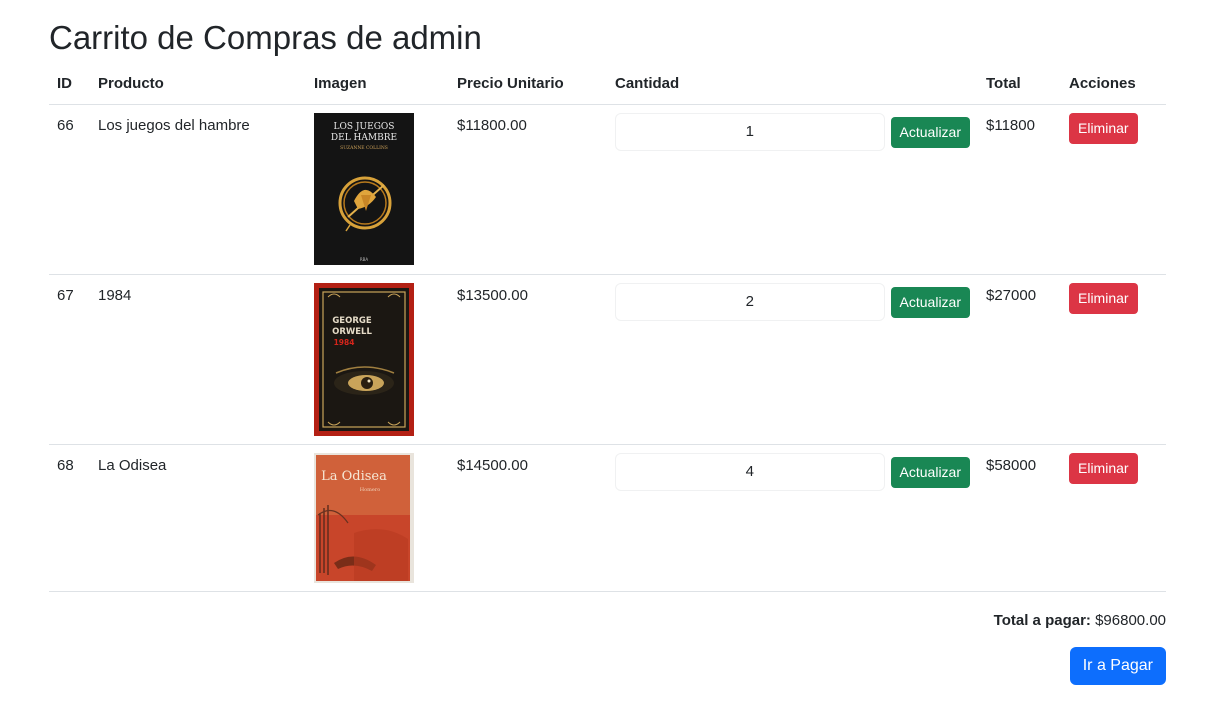 The image size is (1208, 705). I want to click on cover-author: SUZANNE COLLINS, so click(364, 148).